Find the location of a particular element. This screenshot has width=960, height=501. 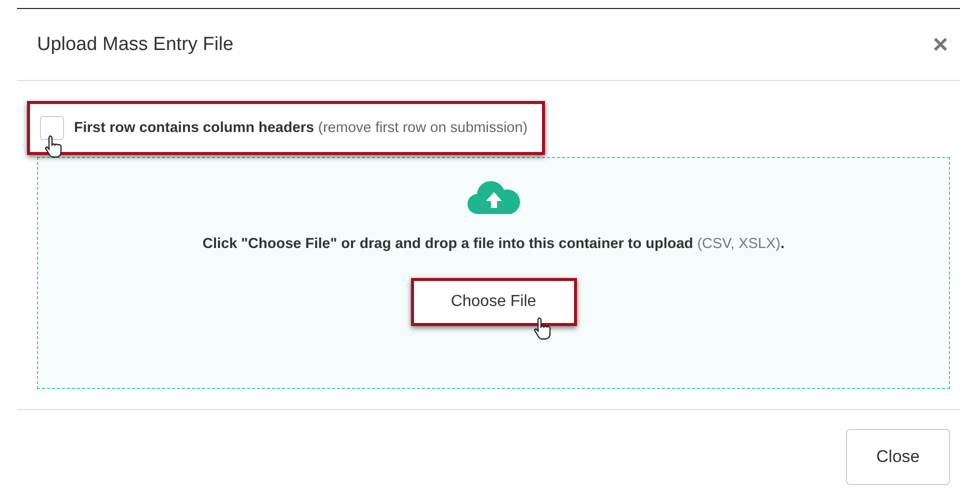

cloud-upload-icon is located at coordinates (494, 198).